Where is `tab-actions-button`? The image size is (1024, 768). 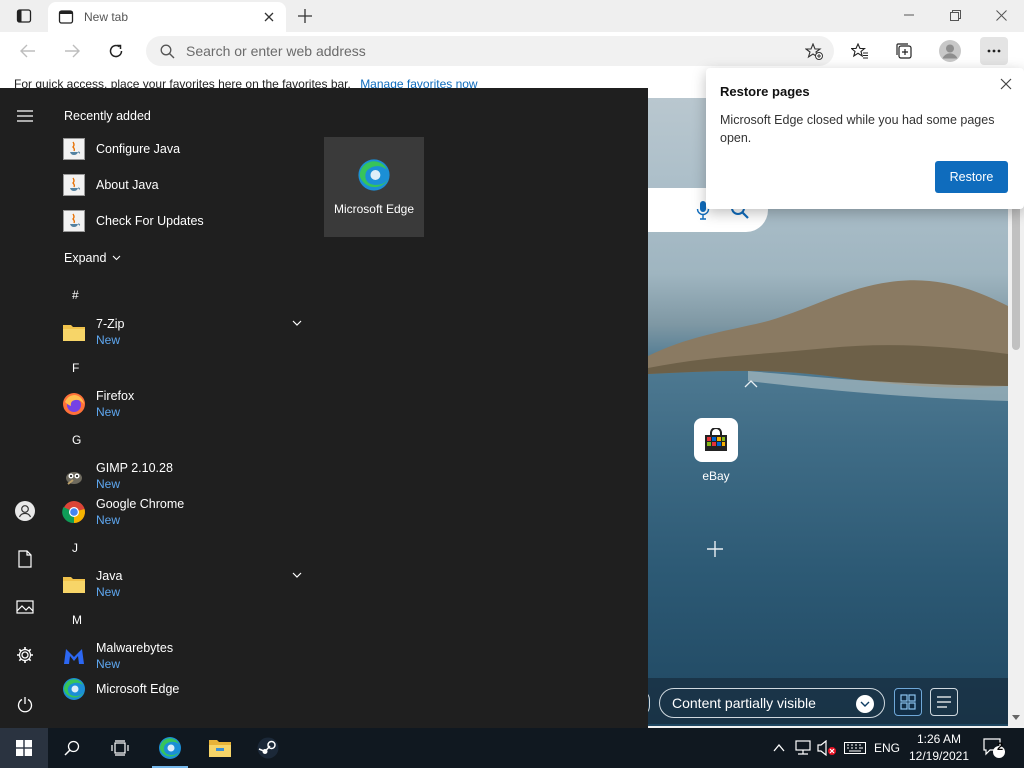 tab-actions-button is located at coordinates (24, 16).